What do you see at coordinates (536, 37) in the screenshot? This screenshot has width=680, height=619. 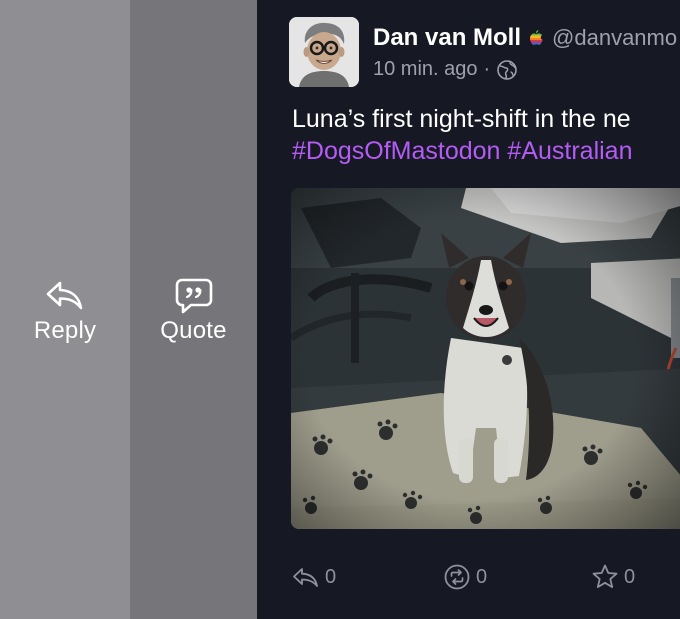 I see `apple-logo-icon` at bounding box center [536, 37].